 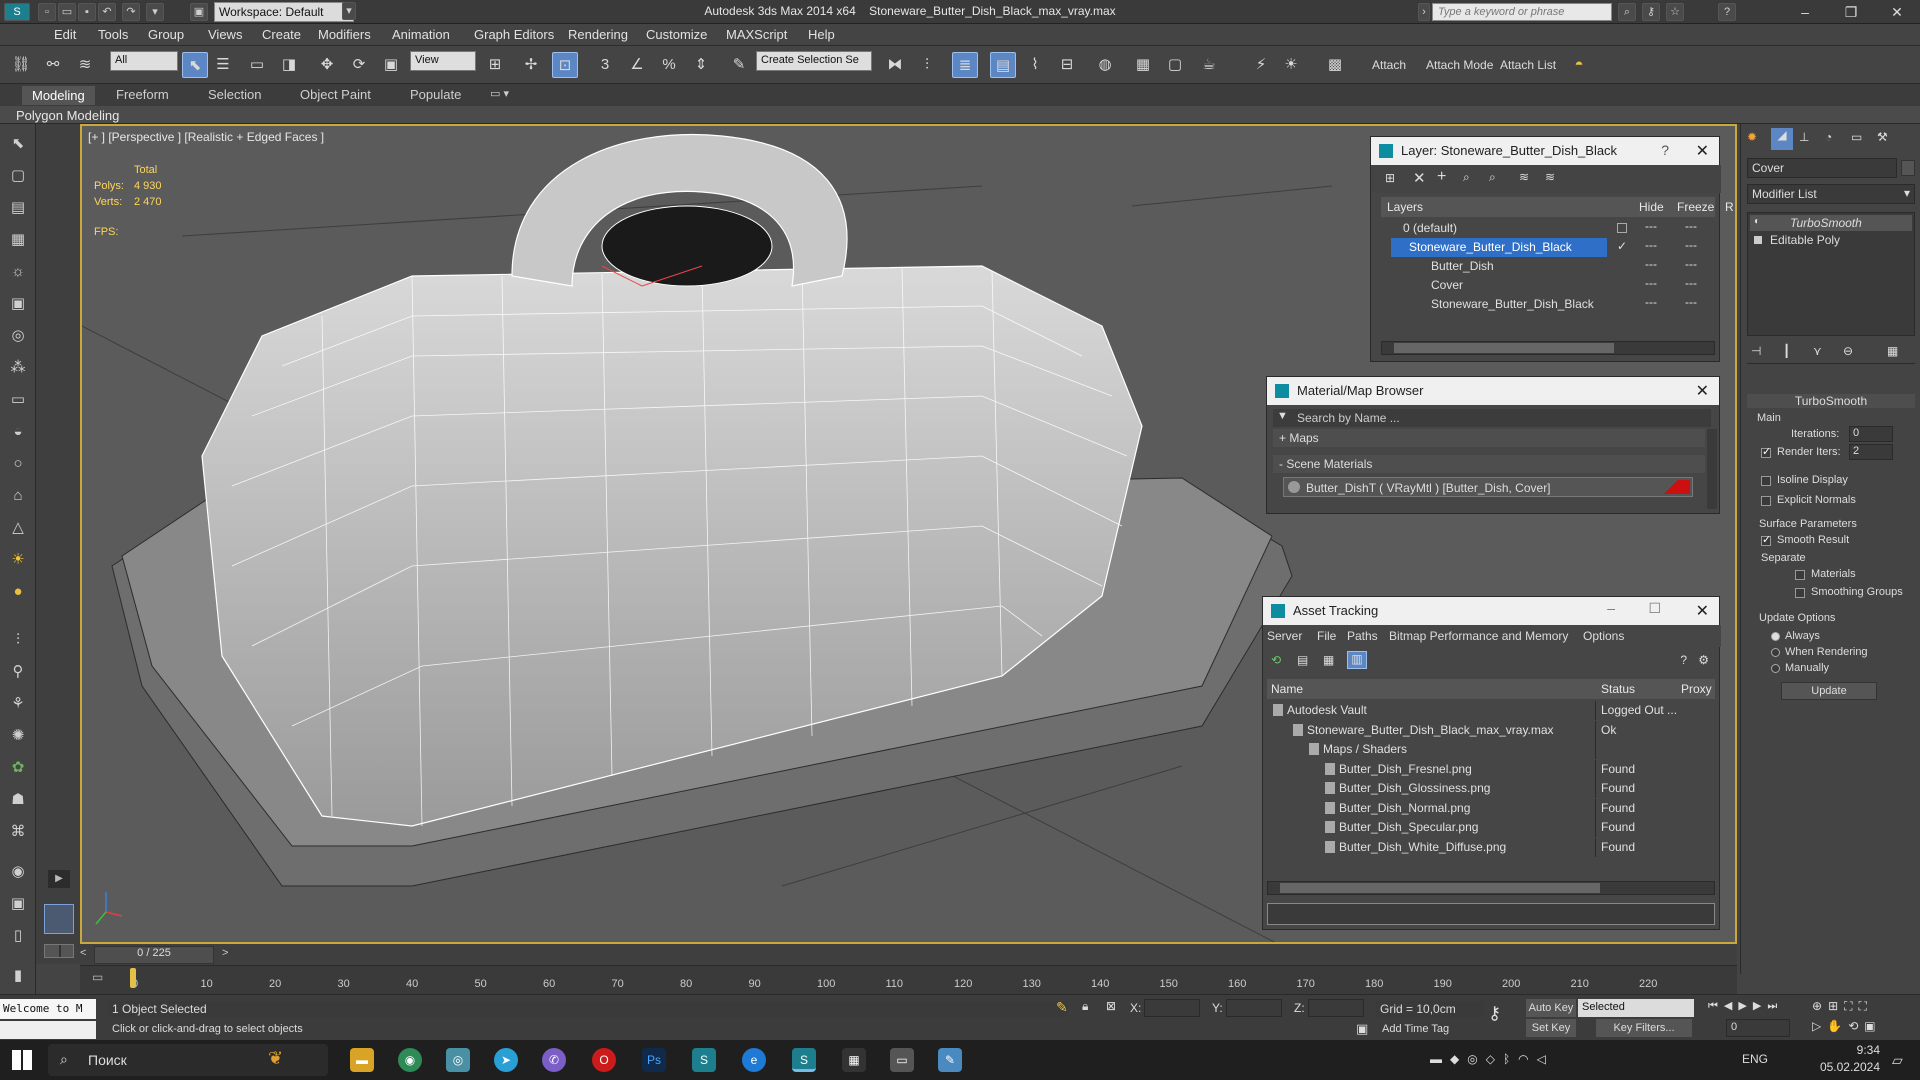 I want to click on app-icon: ◎, so click(x=458, y=1060).